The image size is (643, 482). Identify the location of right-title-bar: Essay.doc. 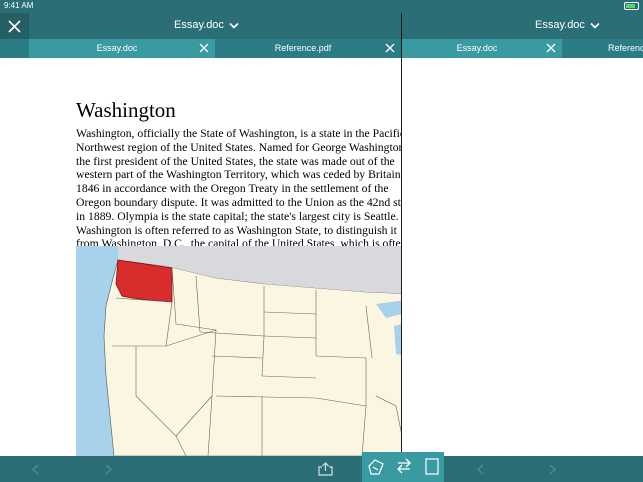
(522, 26).